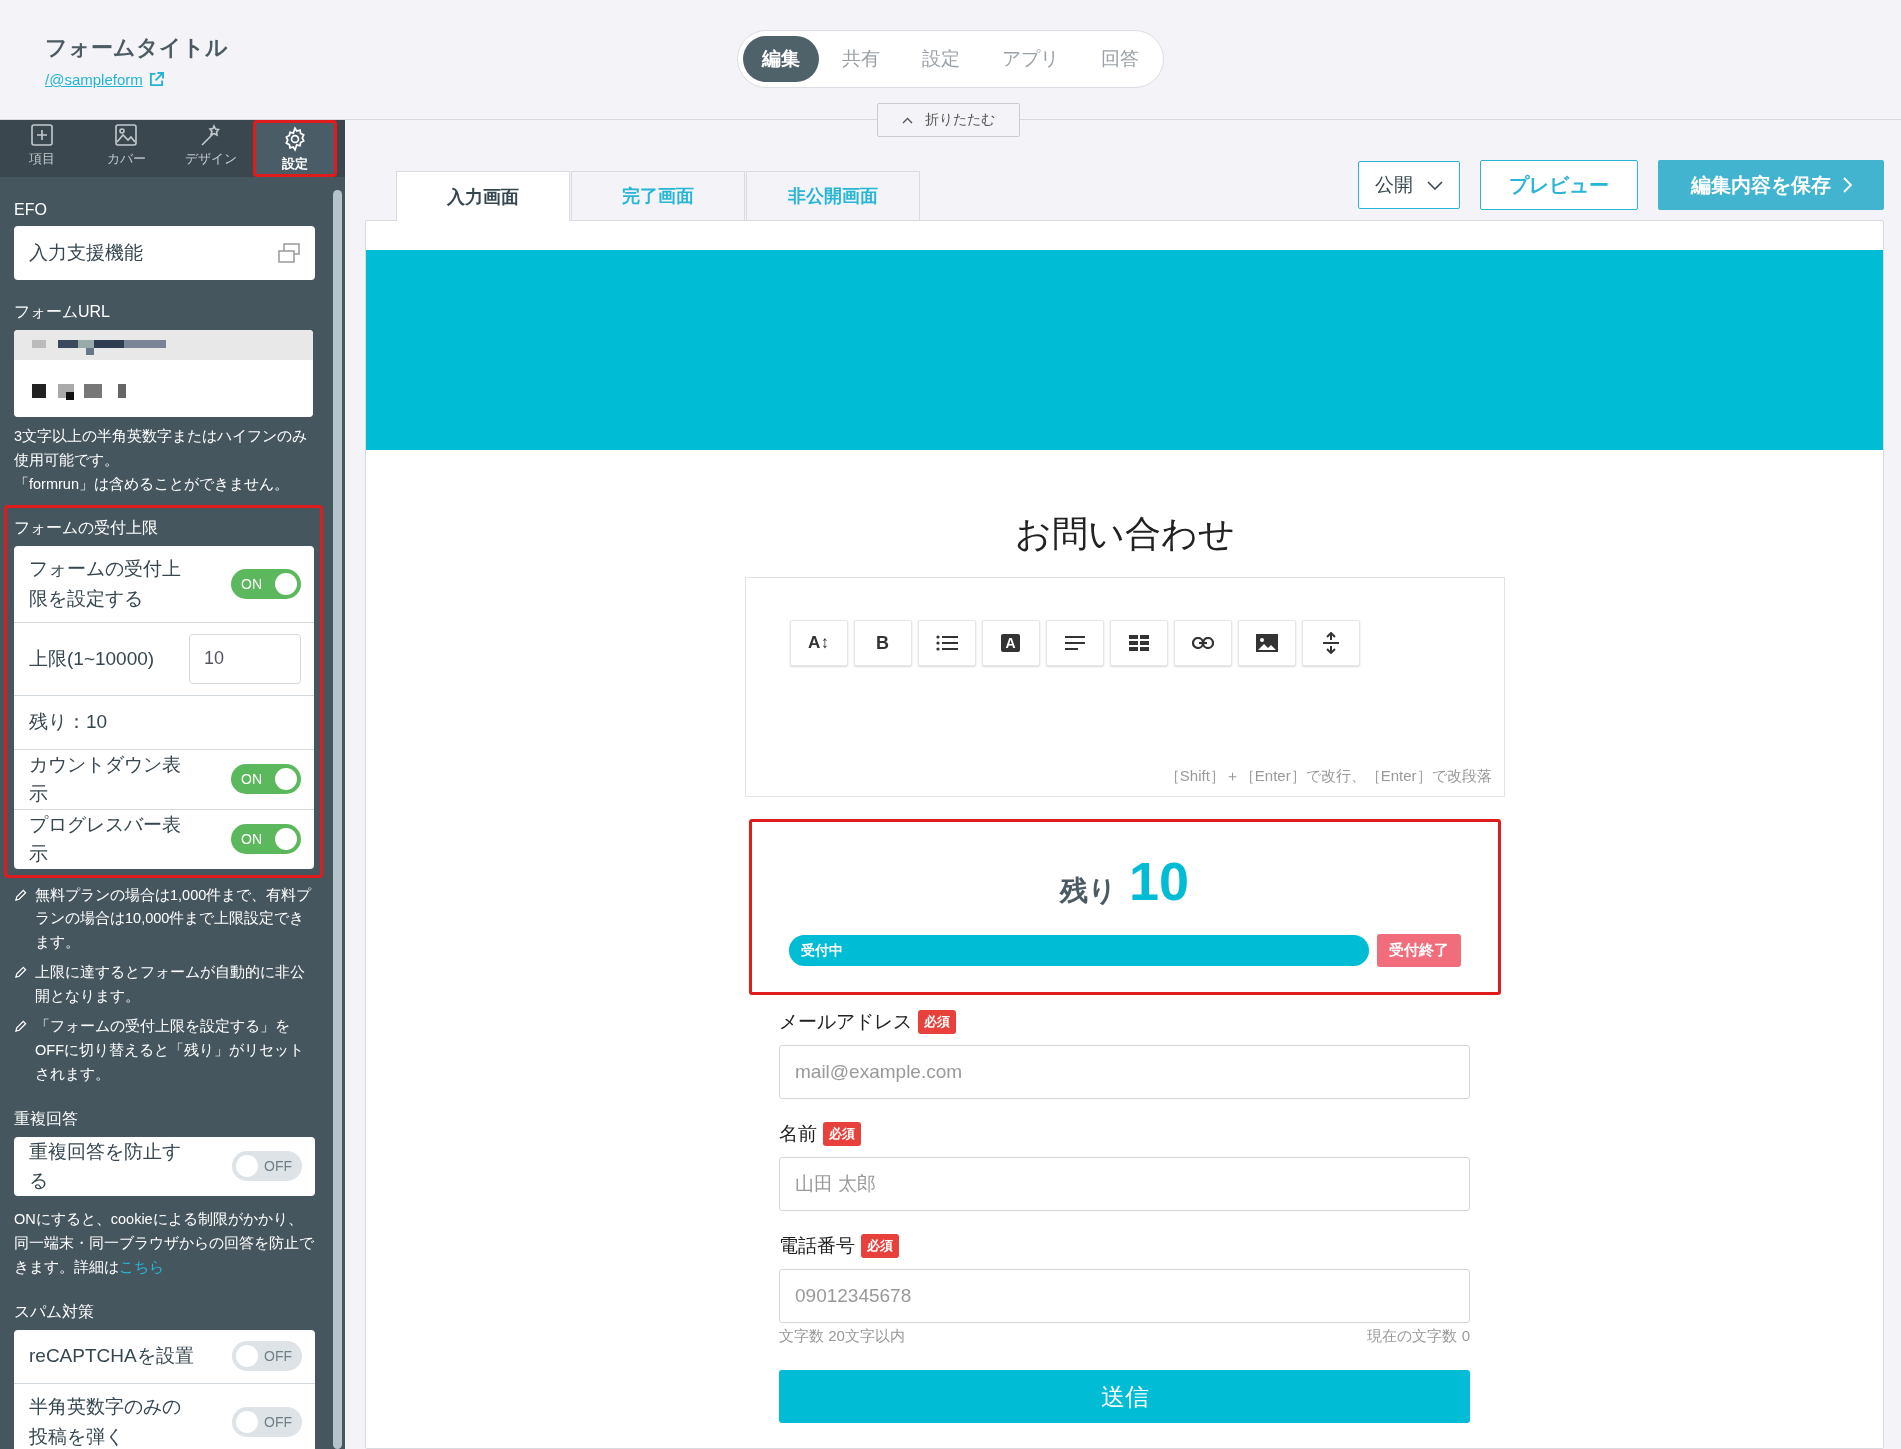 This screenshot has height=1449, width=1901. What do you see at coordinates (842, 1336) in the screenshot?
I see `help-text: 文字数 20文字以内` at bounding box center [842, 1336].